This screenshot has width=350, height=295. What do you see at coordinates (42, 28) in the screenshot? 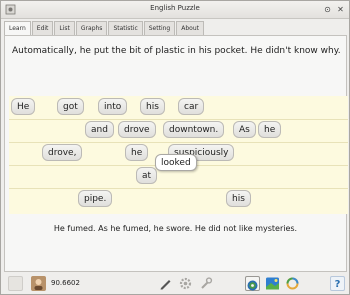
I see `tab-edit: Edit` at bounding box center [42, 28].